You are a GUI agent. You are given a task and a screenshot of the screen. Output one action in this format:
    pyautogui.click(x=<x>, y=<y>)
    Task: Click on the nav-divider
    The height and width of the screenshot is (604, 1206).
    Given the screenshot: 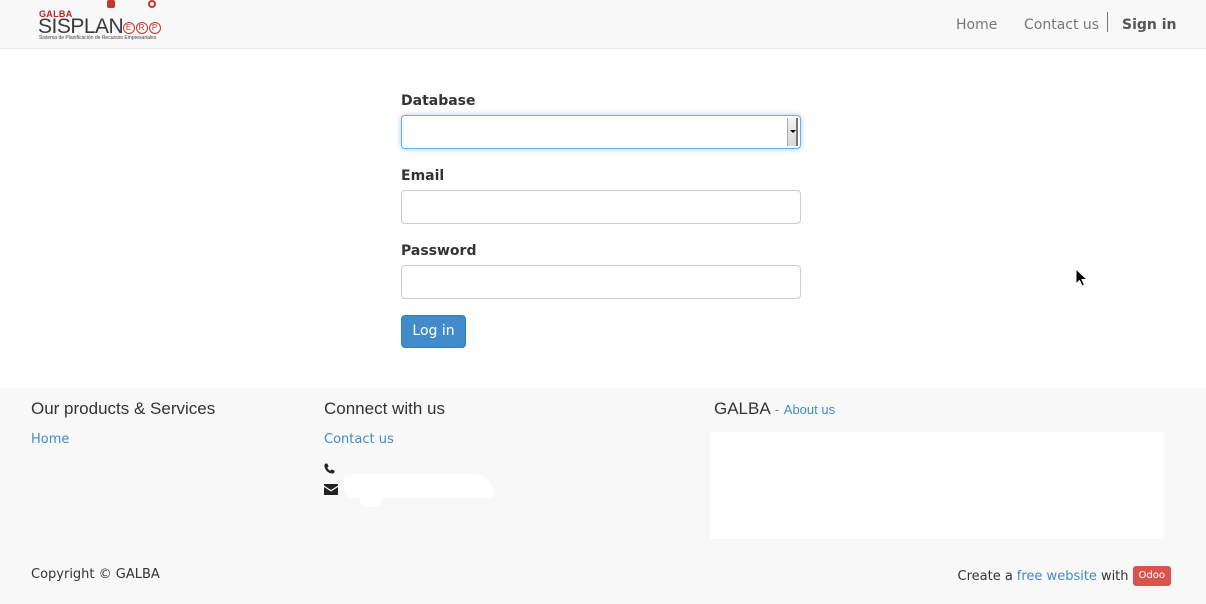 What is the action you would take?
    pyautogui.click(x=1107, y=22)
    